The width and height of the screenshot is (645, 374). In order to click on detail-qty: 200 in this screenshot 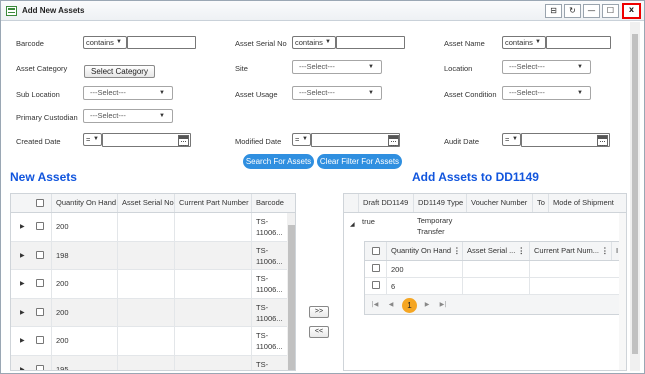, I will do `click(424, 269)`.